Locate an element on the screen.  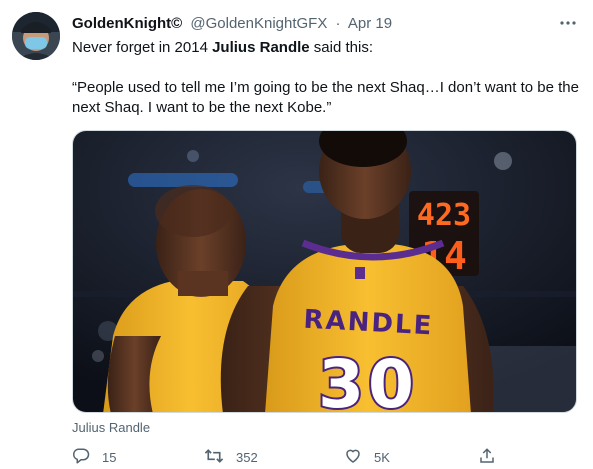
share-button is located at coordinates (487, 457).